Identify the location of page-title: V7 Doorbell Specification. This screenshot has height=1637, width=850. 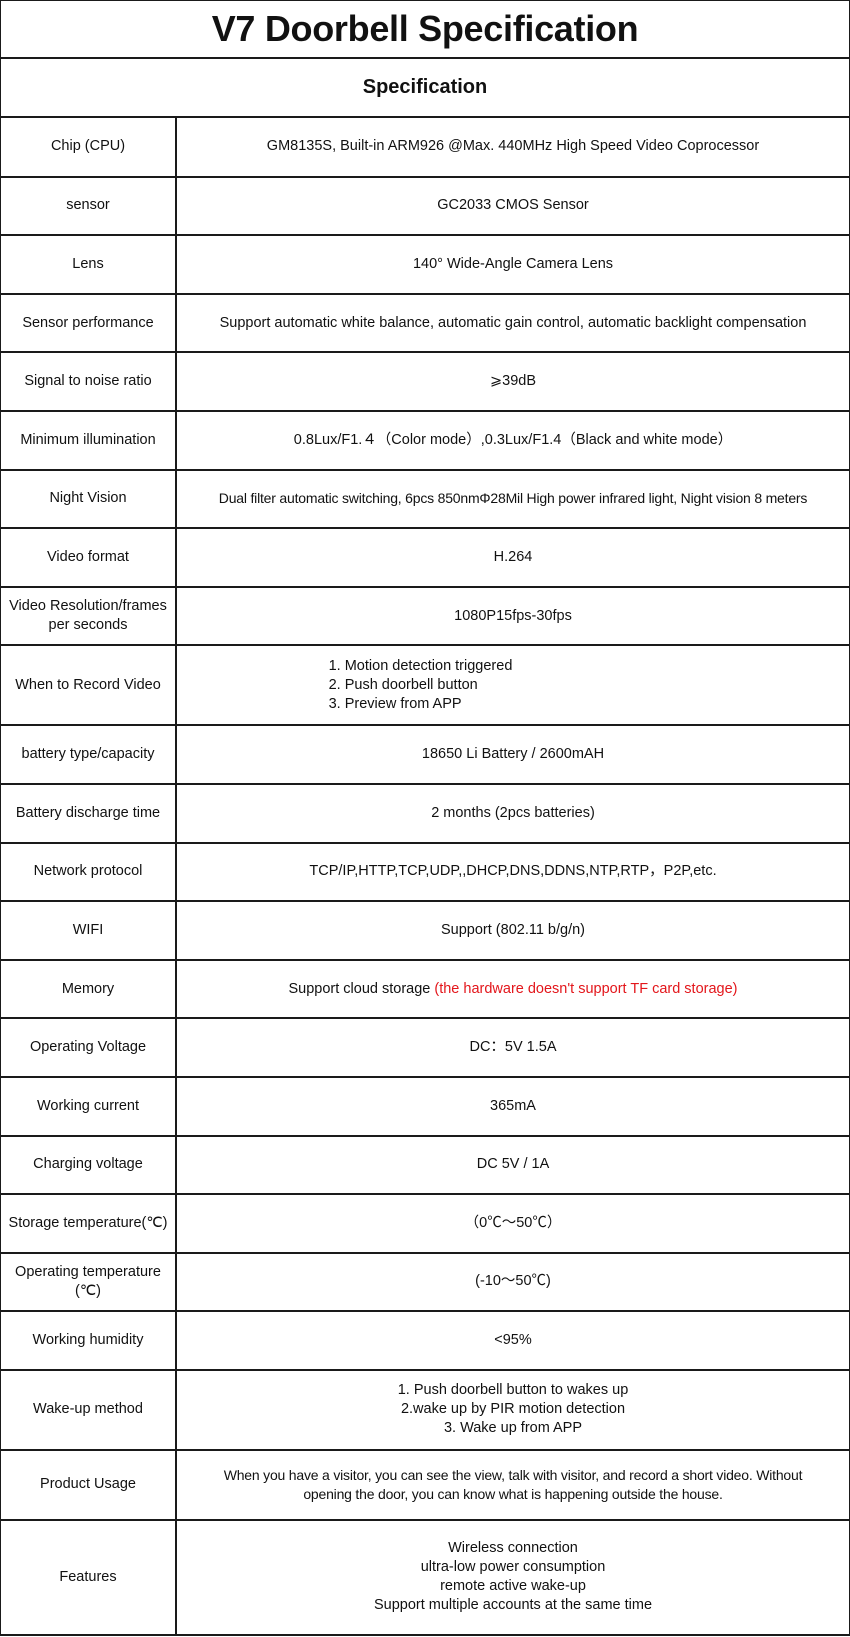
(425, 30).